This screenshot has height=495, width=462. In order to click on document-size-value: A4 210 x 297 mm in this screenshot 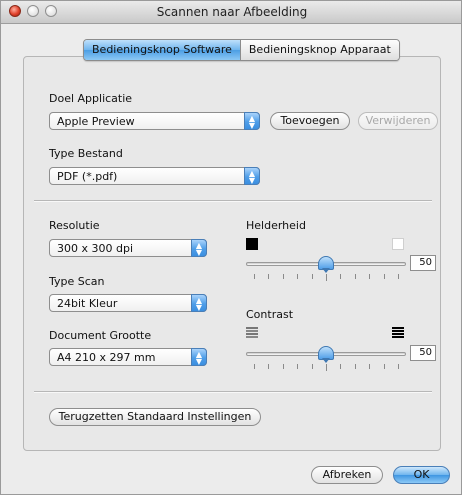, I will do `click(106, 357)`.